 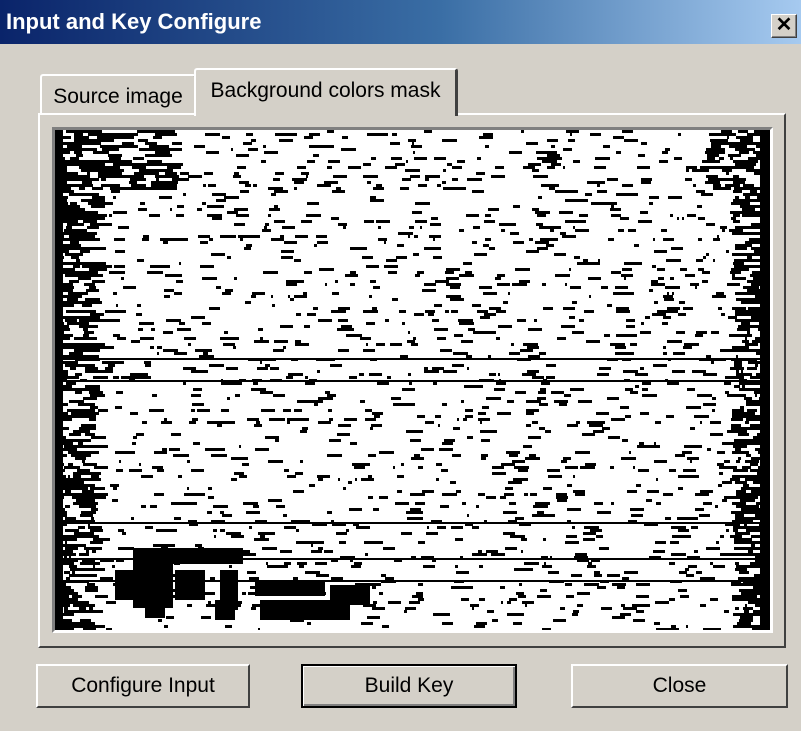 What do you see at coordinates (400, 22) in the screenshot?
I see `title-bar: Input and Key Configure ✕` at bounding box center [400, 22].